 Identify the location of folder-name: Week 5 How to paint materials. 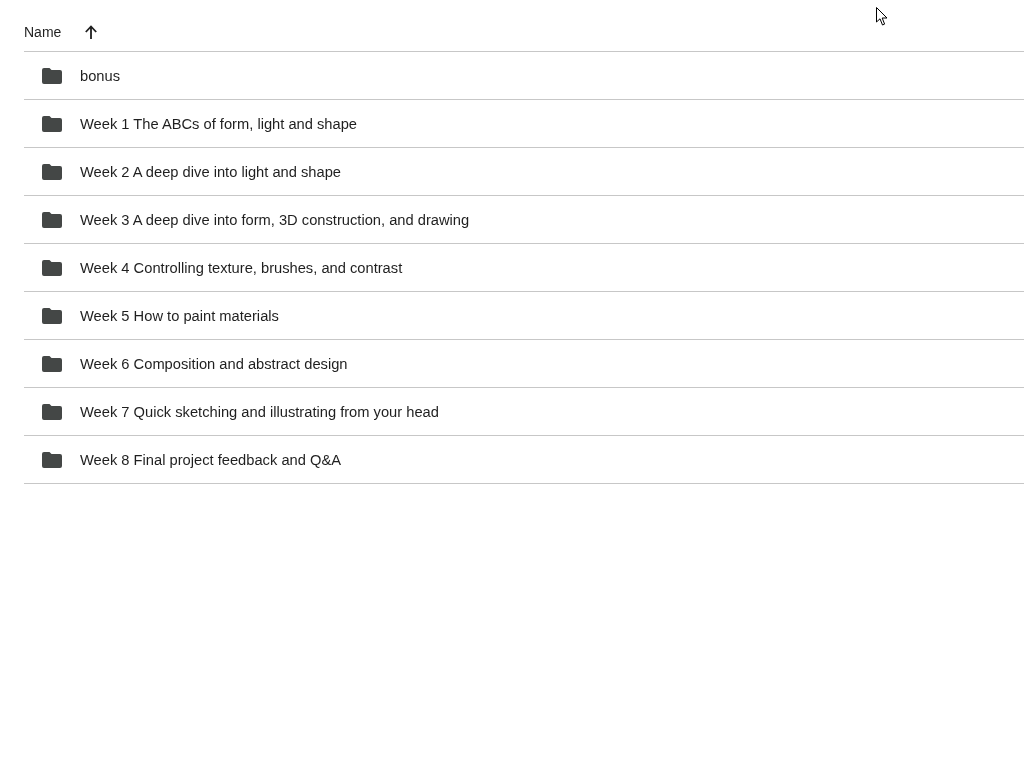
(179, 315).